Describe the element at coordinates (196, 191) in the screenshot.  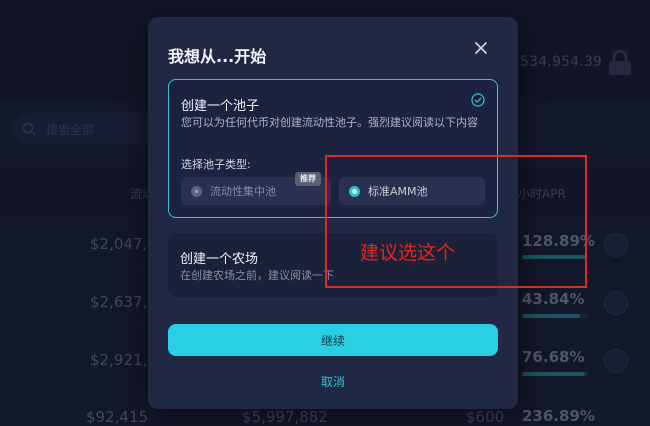
I see `radio-unselected-icon` at that location.